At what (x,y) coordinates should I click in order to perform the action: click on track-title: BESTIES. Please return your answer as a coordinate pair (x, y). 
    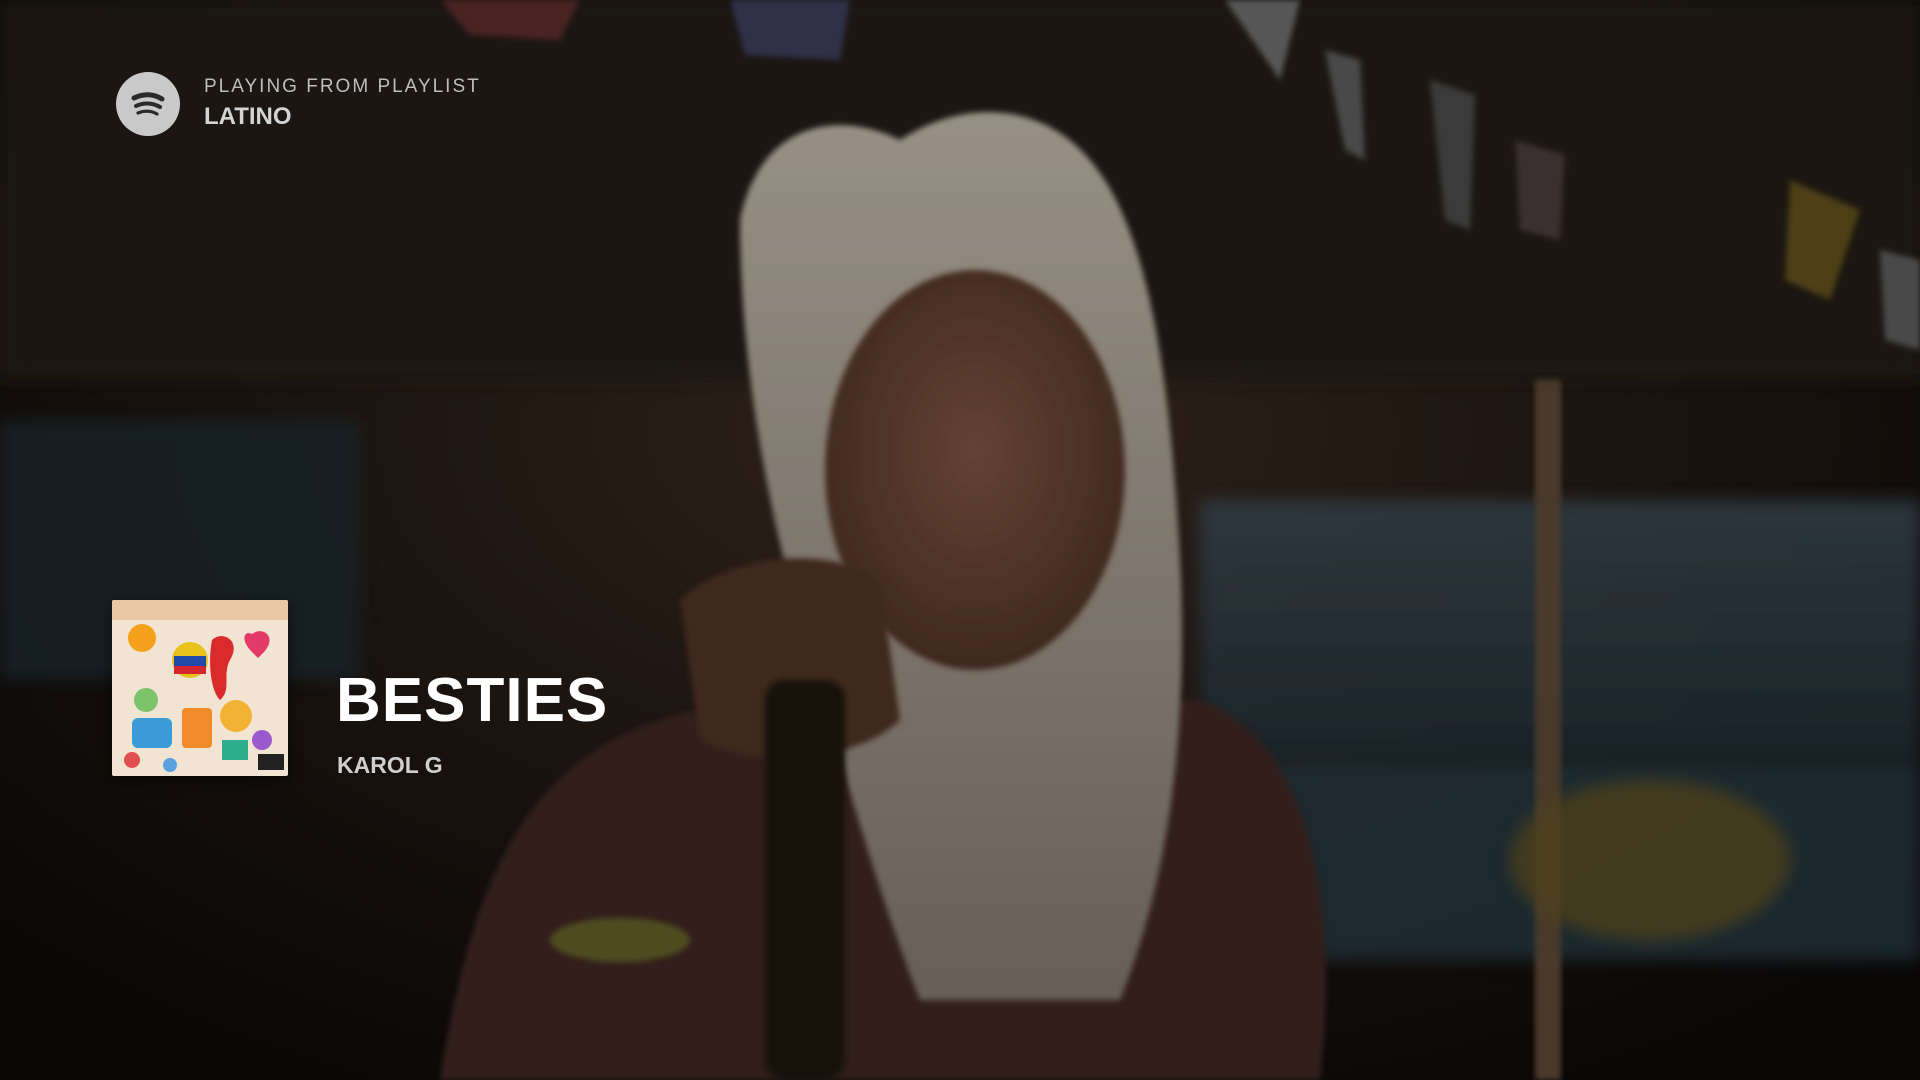
    Looking at the image, I should click on (472, 700).